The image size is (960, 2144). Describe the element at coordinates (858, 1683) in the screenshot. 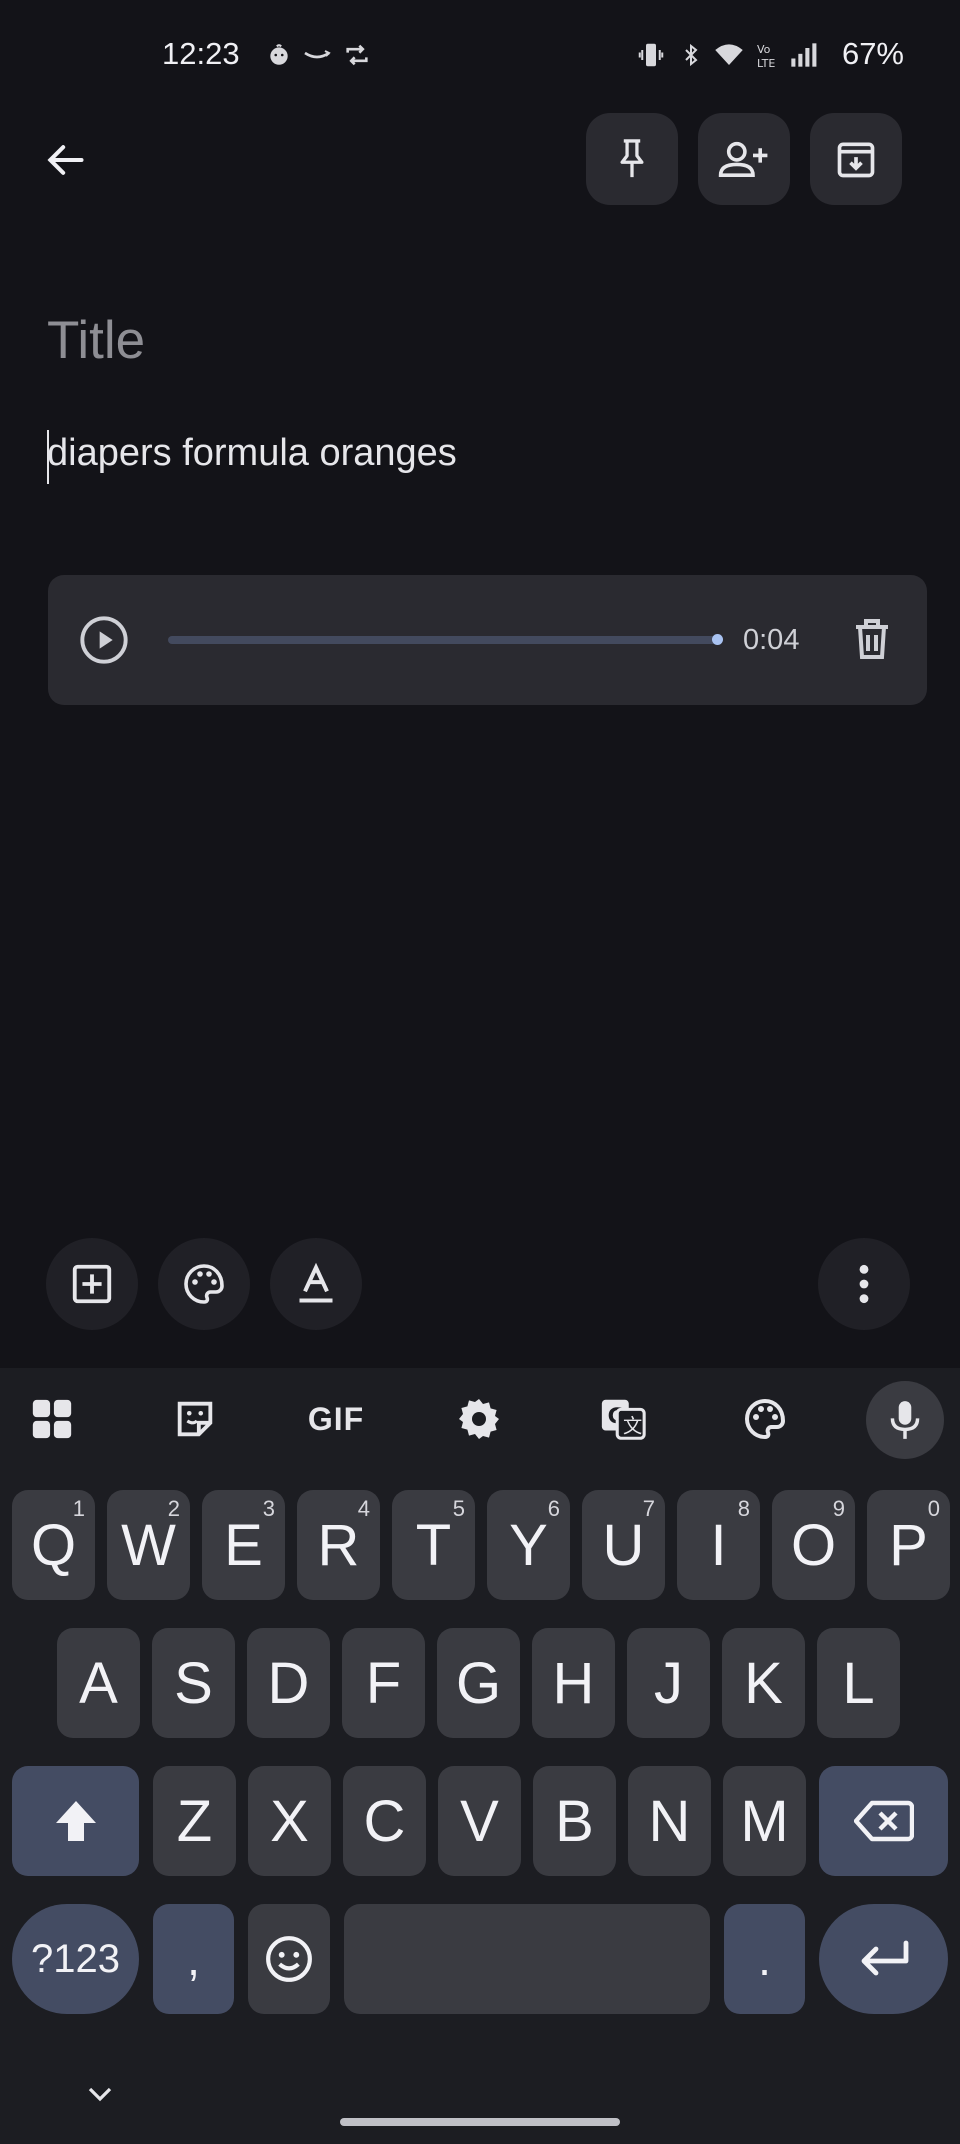

I see `key-l: L` at that location.